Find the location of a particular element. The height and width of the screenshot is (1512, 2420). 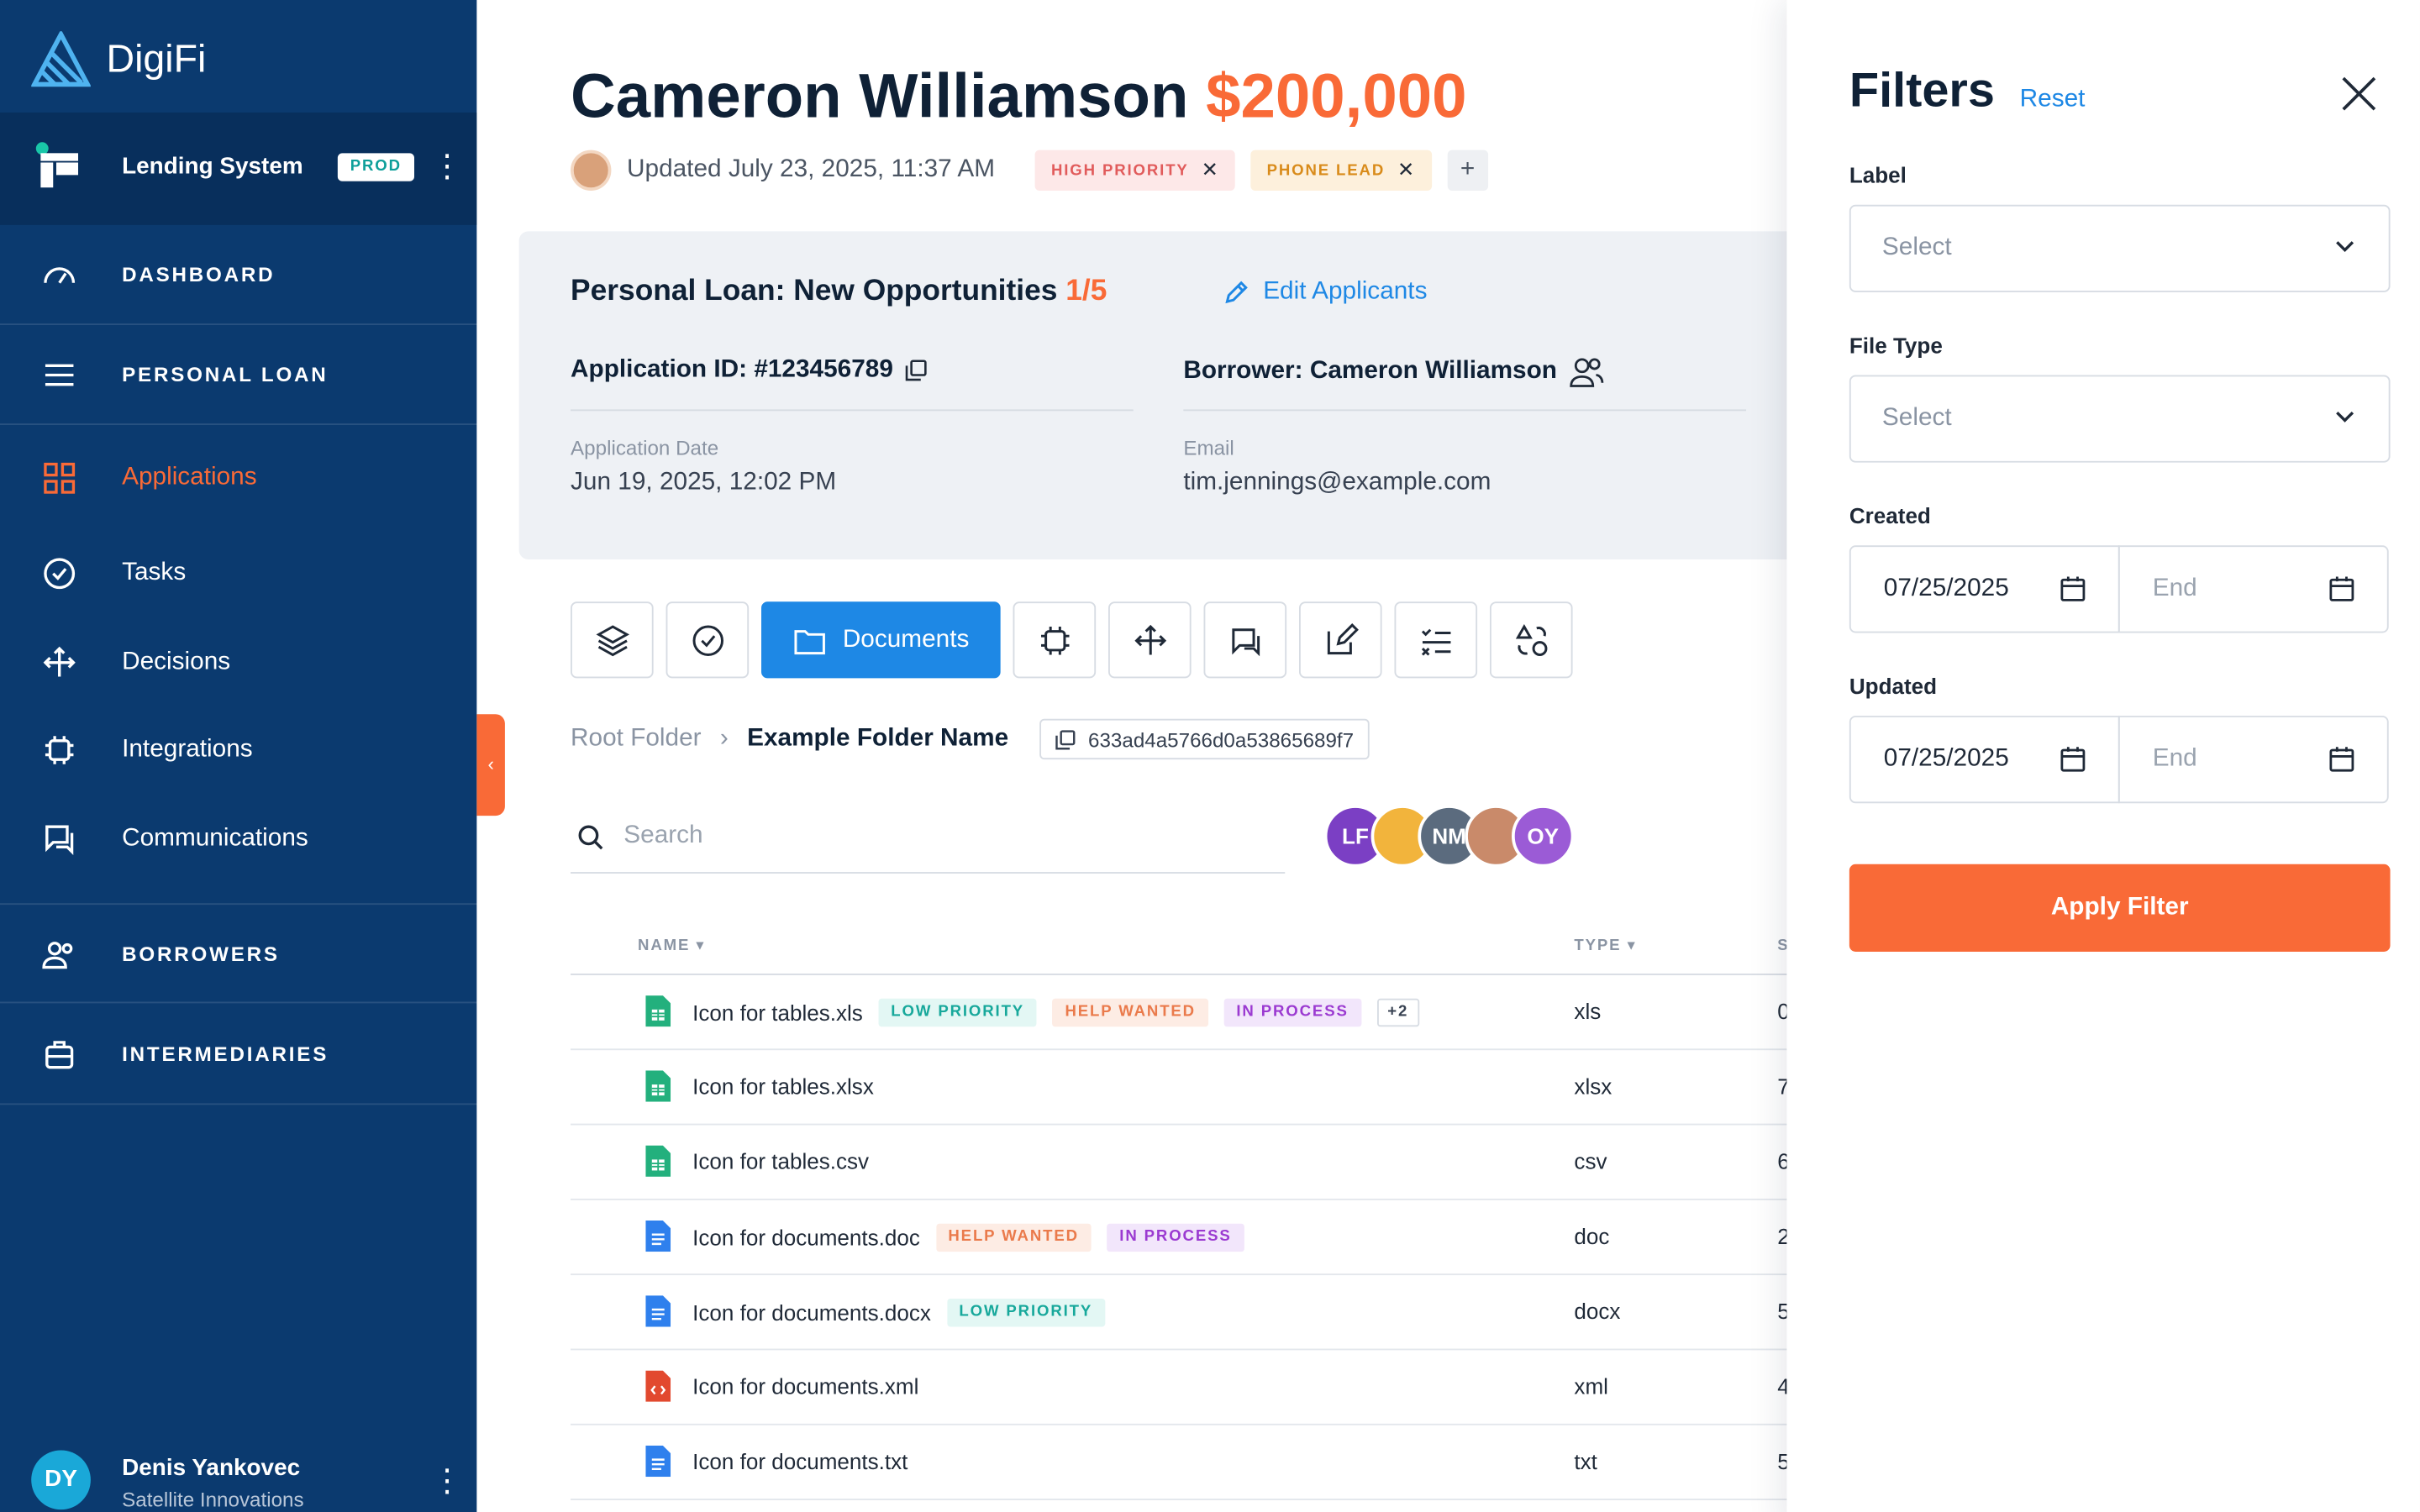

add-tag-button: + is located at coordinates (1468, 170).